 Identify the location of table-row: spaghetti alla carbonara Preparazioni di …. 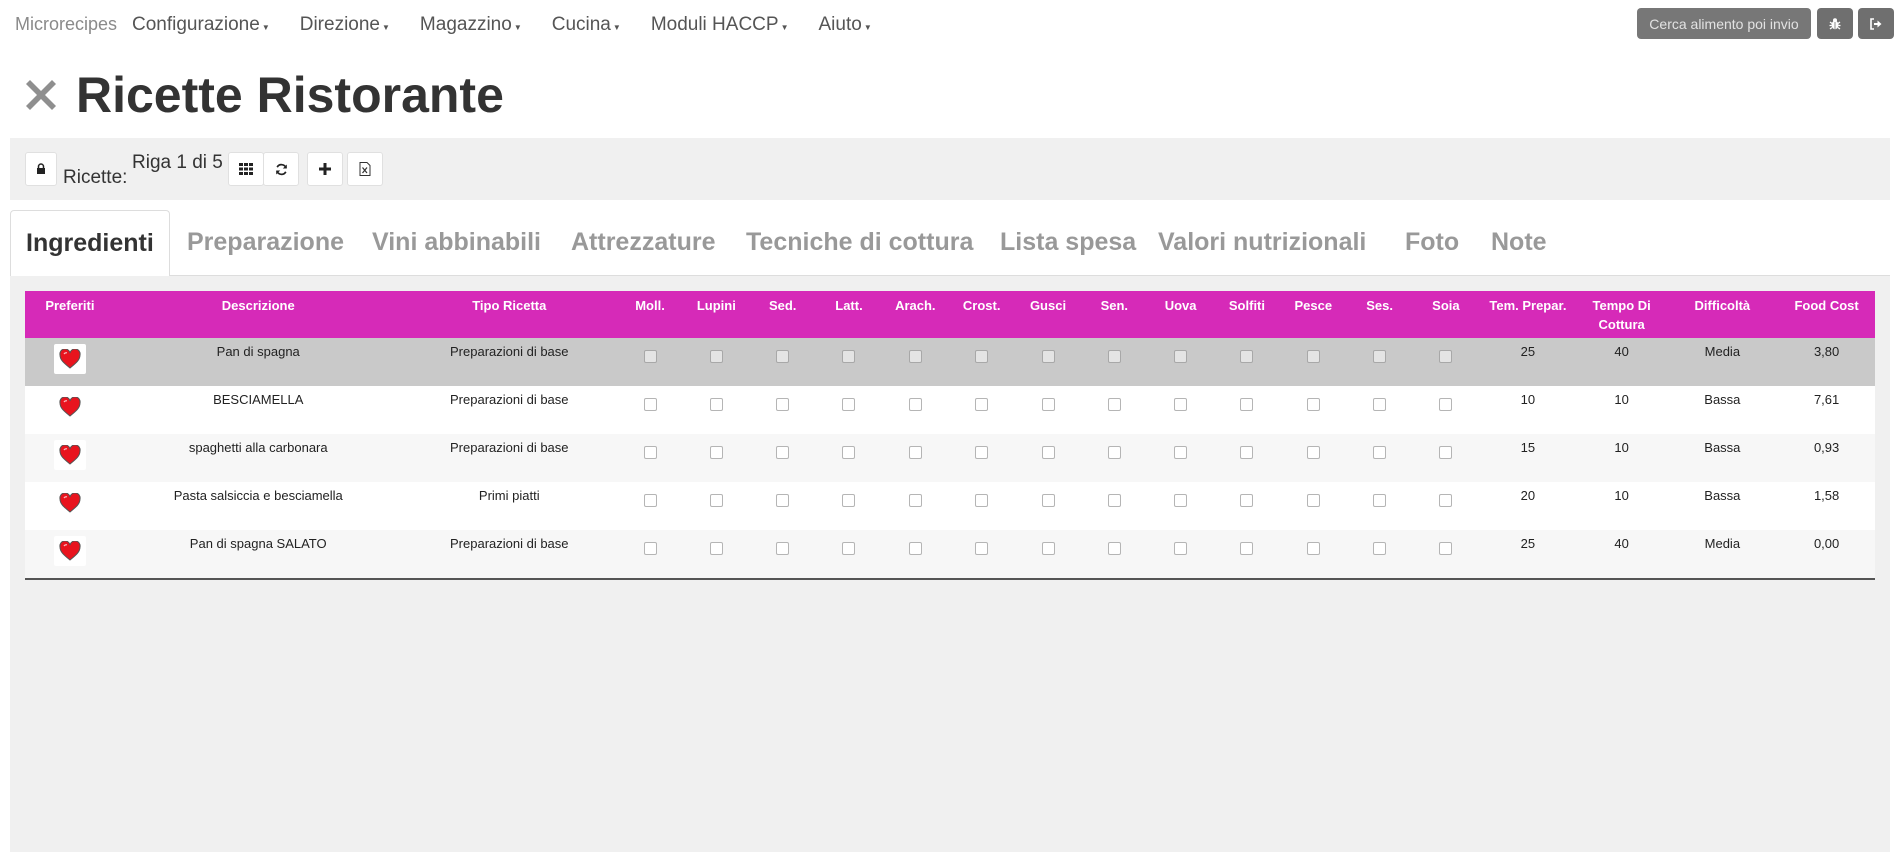
(950, 458).